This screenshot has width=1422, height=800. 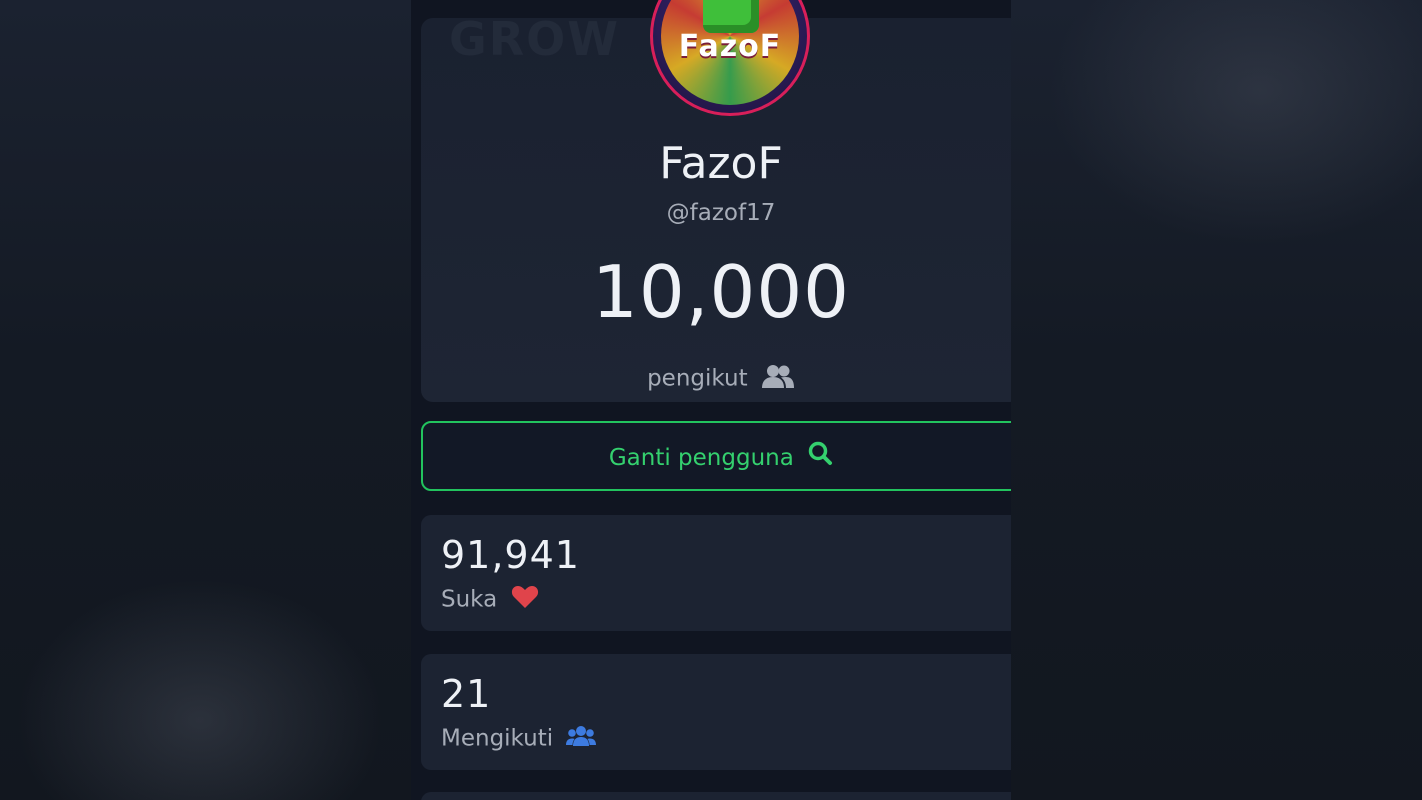 What do you see at coordinates (497, 738) in the screenshot?
I see `following-label: Mengikuti` at bounding box center [497, 738].